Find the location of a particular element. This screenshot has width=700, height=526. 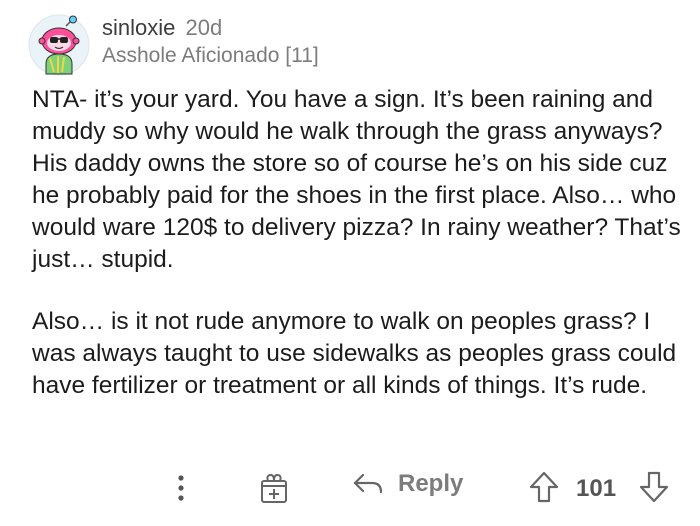

user-avatar is located at coordinates (59, 45).